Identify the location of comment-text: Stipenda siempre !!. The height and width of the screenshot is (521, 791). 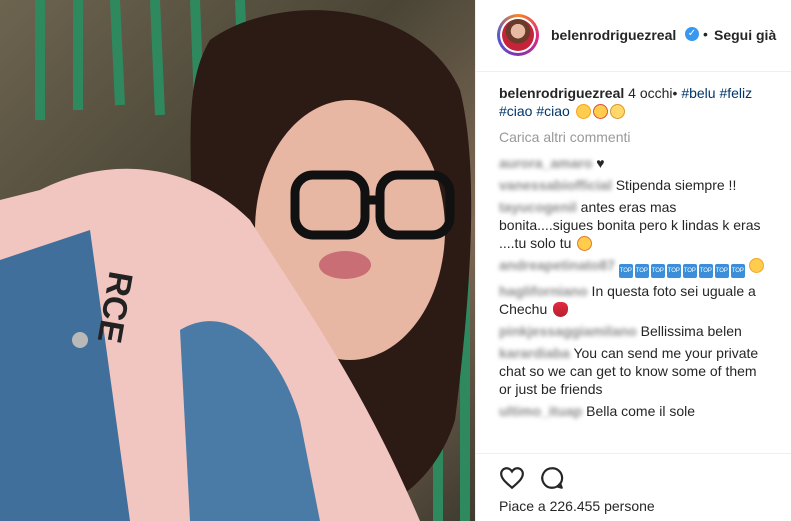
(674, 185).